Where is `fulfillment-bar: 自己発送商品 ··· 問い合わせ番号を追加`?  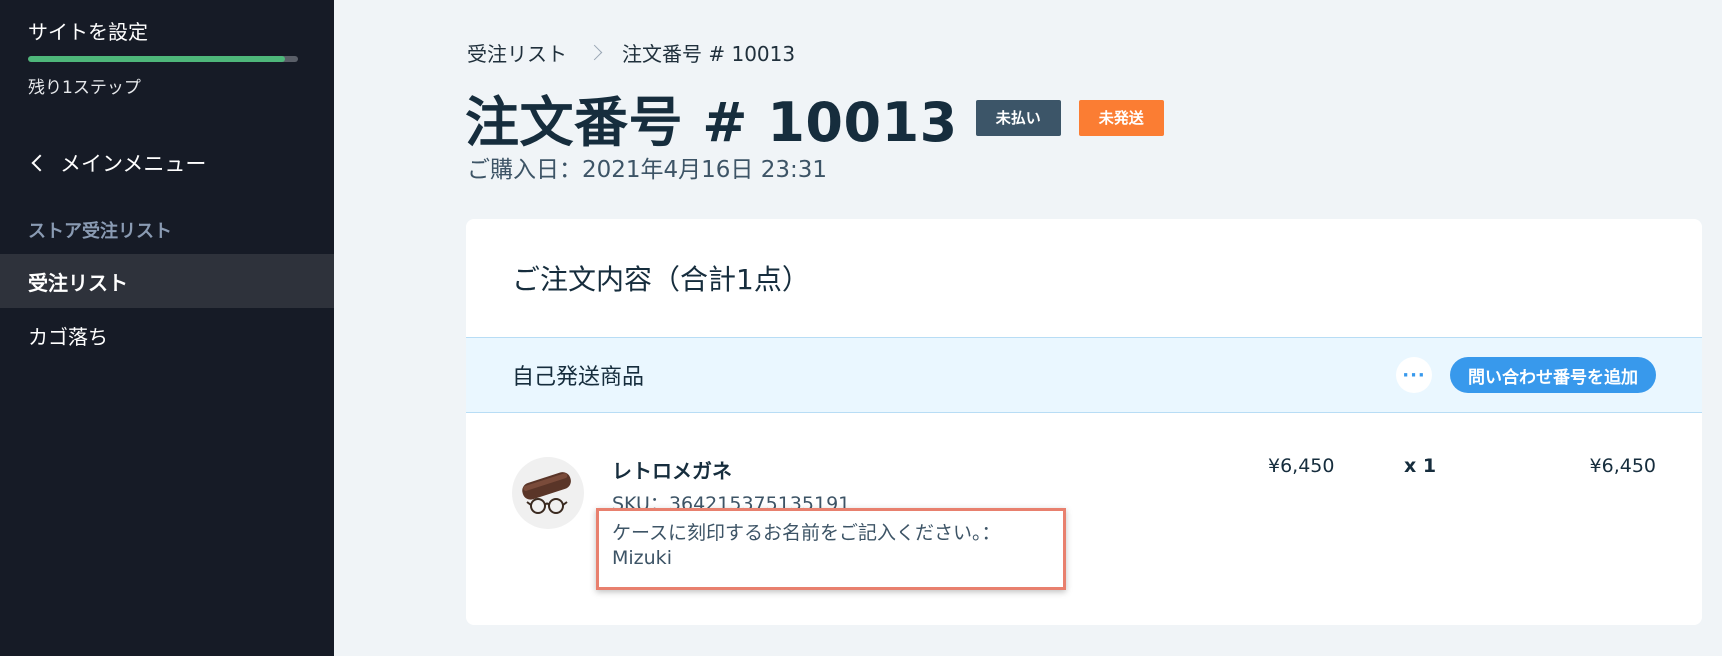 fulfillment-bar: 自己発送商品 ··· 問い合わせ番号を追加 is located at coordinates (1084, 375).